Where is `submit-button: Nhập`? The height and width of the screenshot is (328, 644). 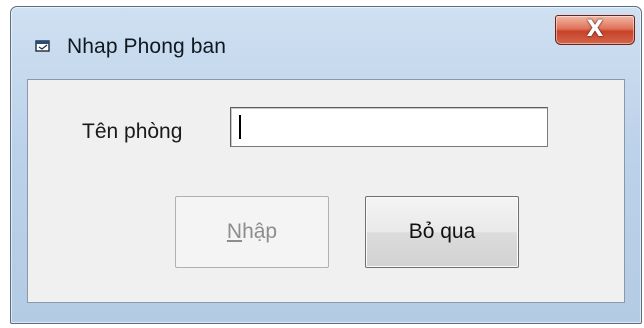 submit-button: Nhập is located at coordinates (252, 232).